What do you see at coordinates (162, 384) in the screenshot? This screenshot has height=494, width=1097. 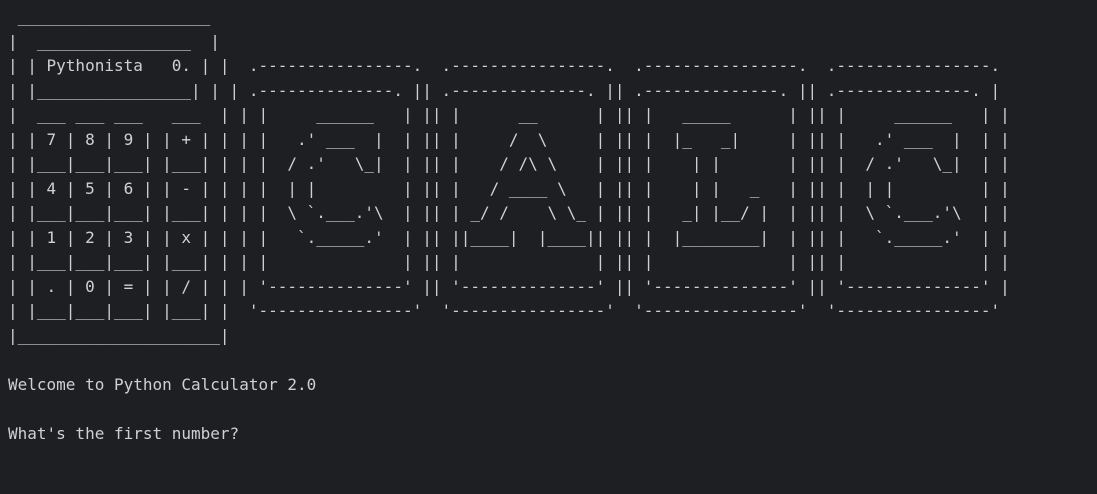 I see `welcome-message: Welcome to Python Calculator 2.0` at bounding box center [162, 384].